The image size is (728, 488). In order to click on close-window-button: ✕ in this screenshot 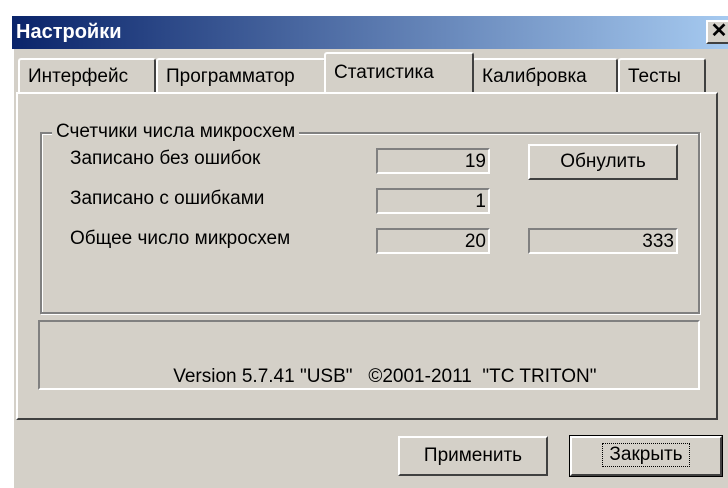, I will do `click(717, 32)`.